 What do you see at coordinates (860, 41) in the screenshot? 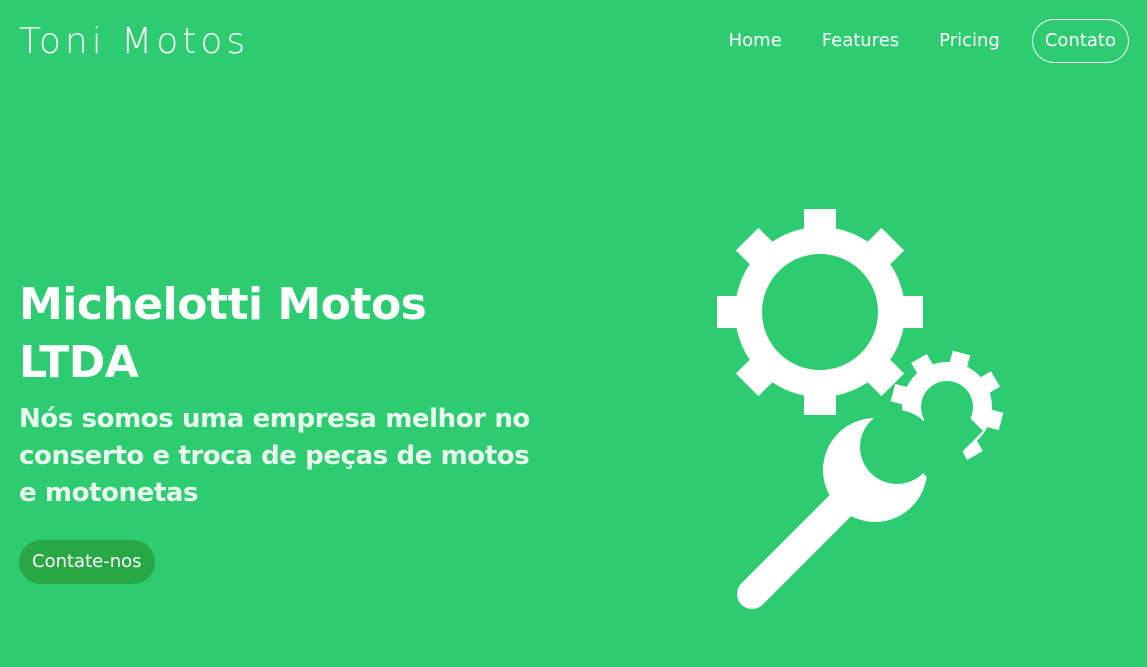
I see `nav-link-features: Features` at bounding box center [860, 41].